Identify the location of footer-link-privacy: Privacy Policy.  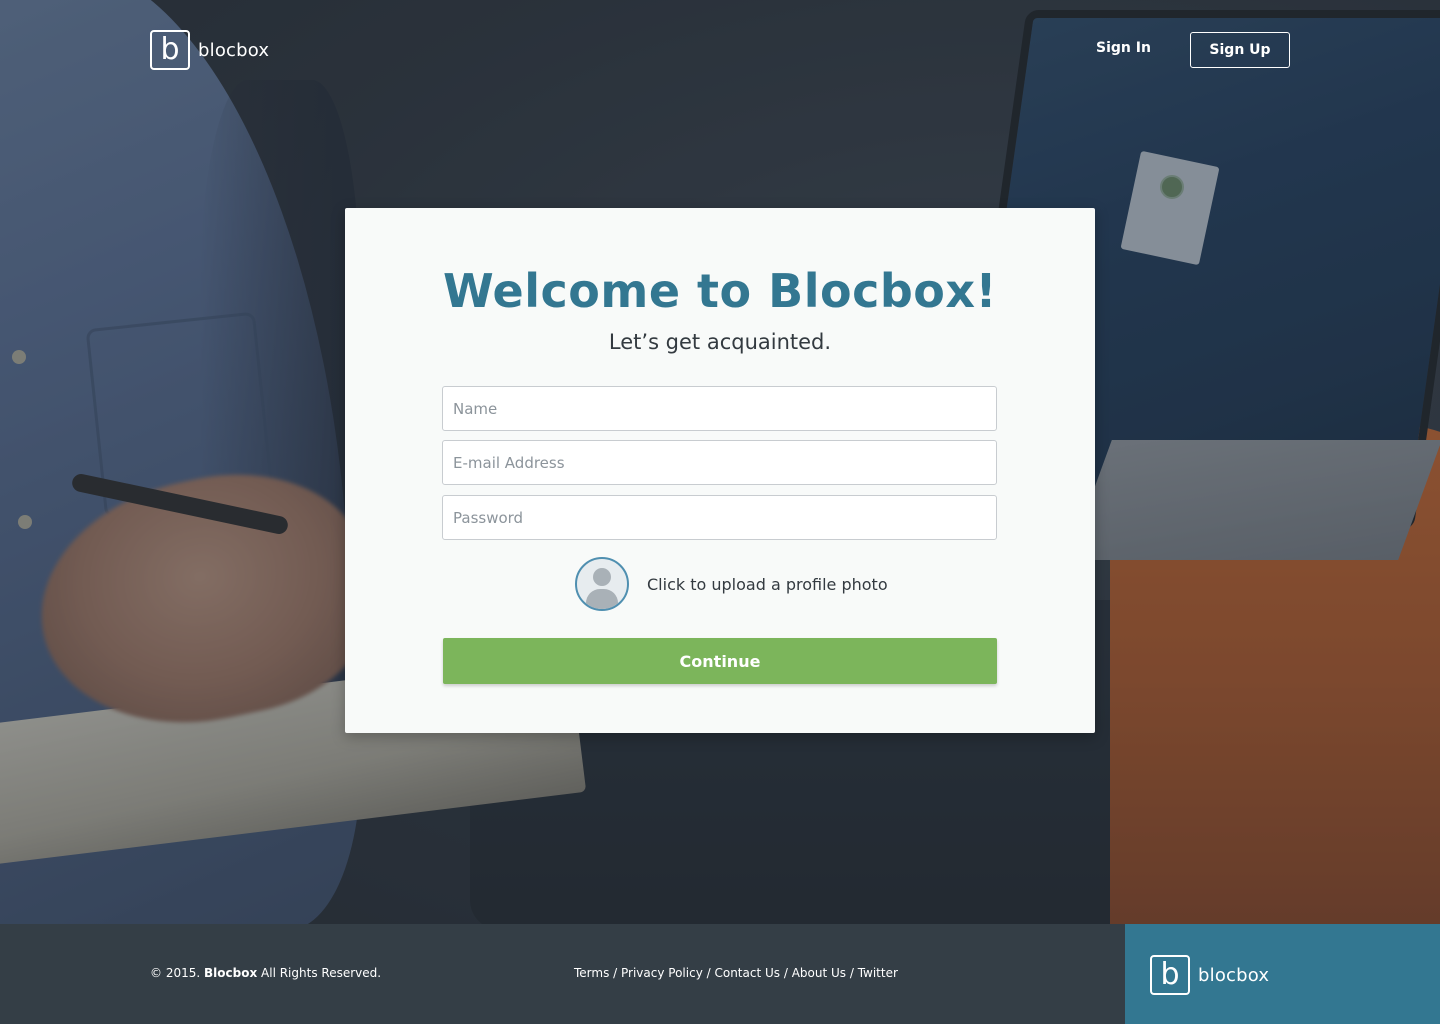
(662, 973).